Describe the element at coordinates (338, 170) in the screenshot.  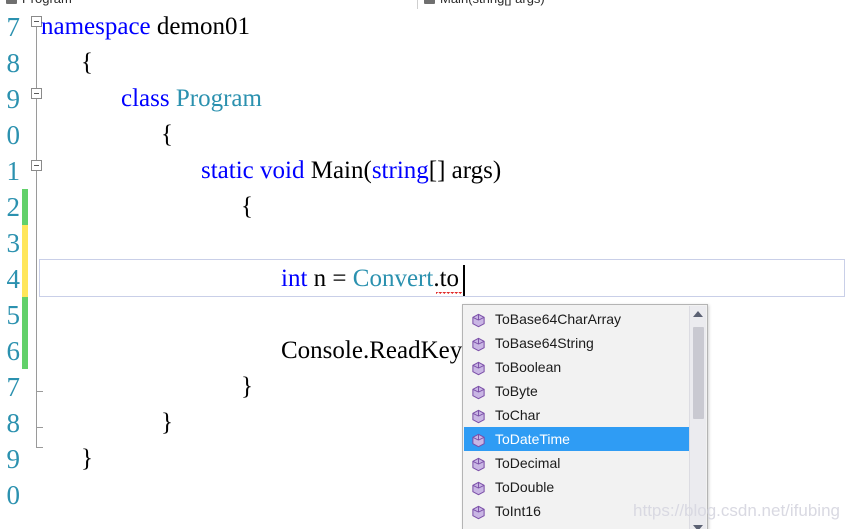
I see `code-token: Main(` at that location.